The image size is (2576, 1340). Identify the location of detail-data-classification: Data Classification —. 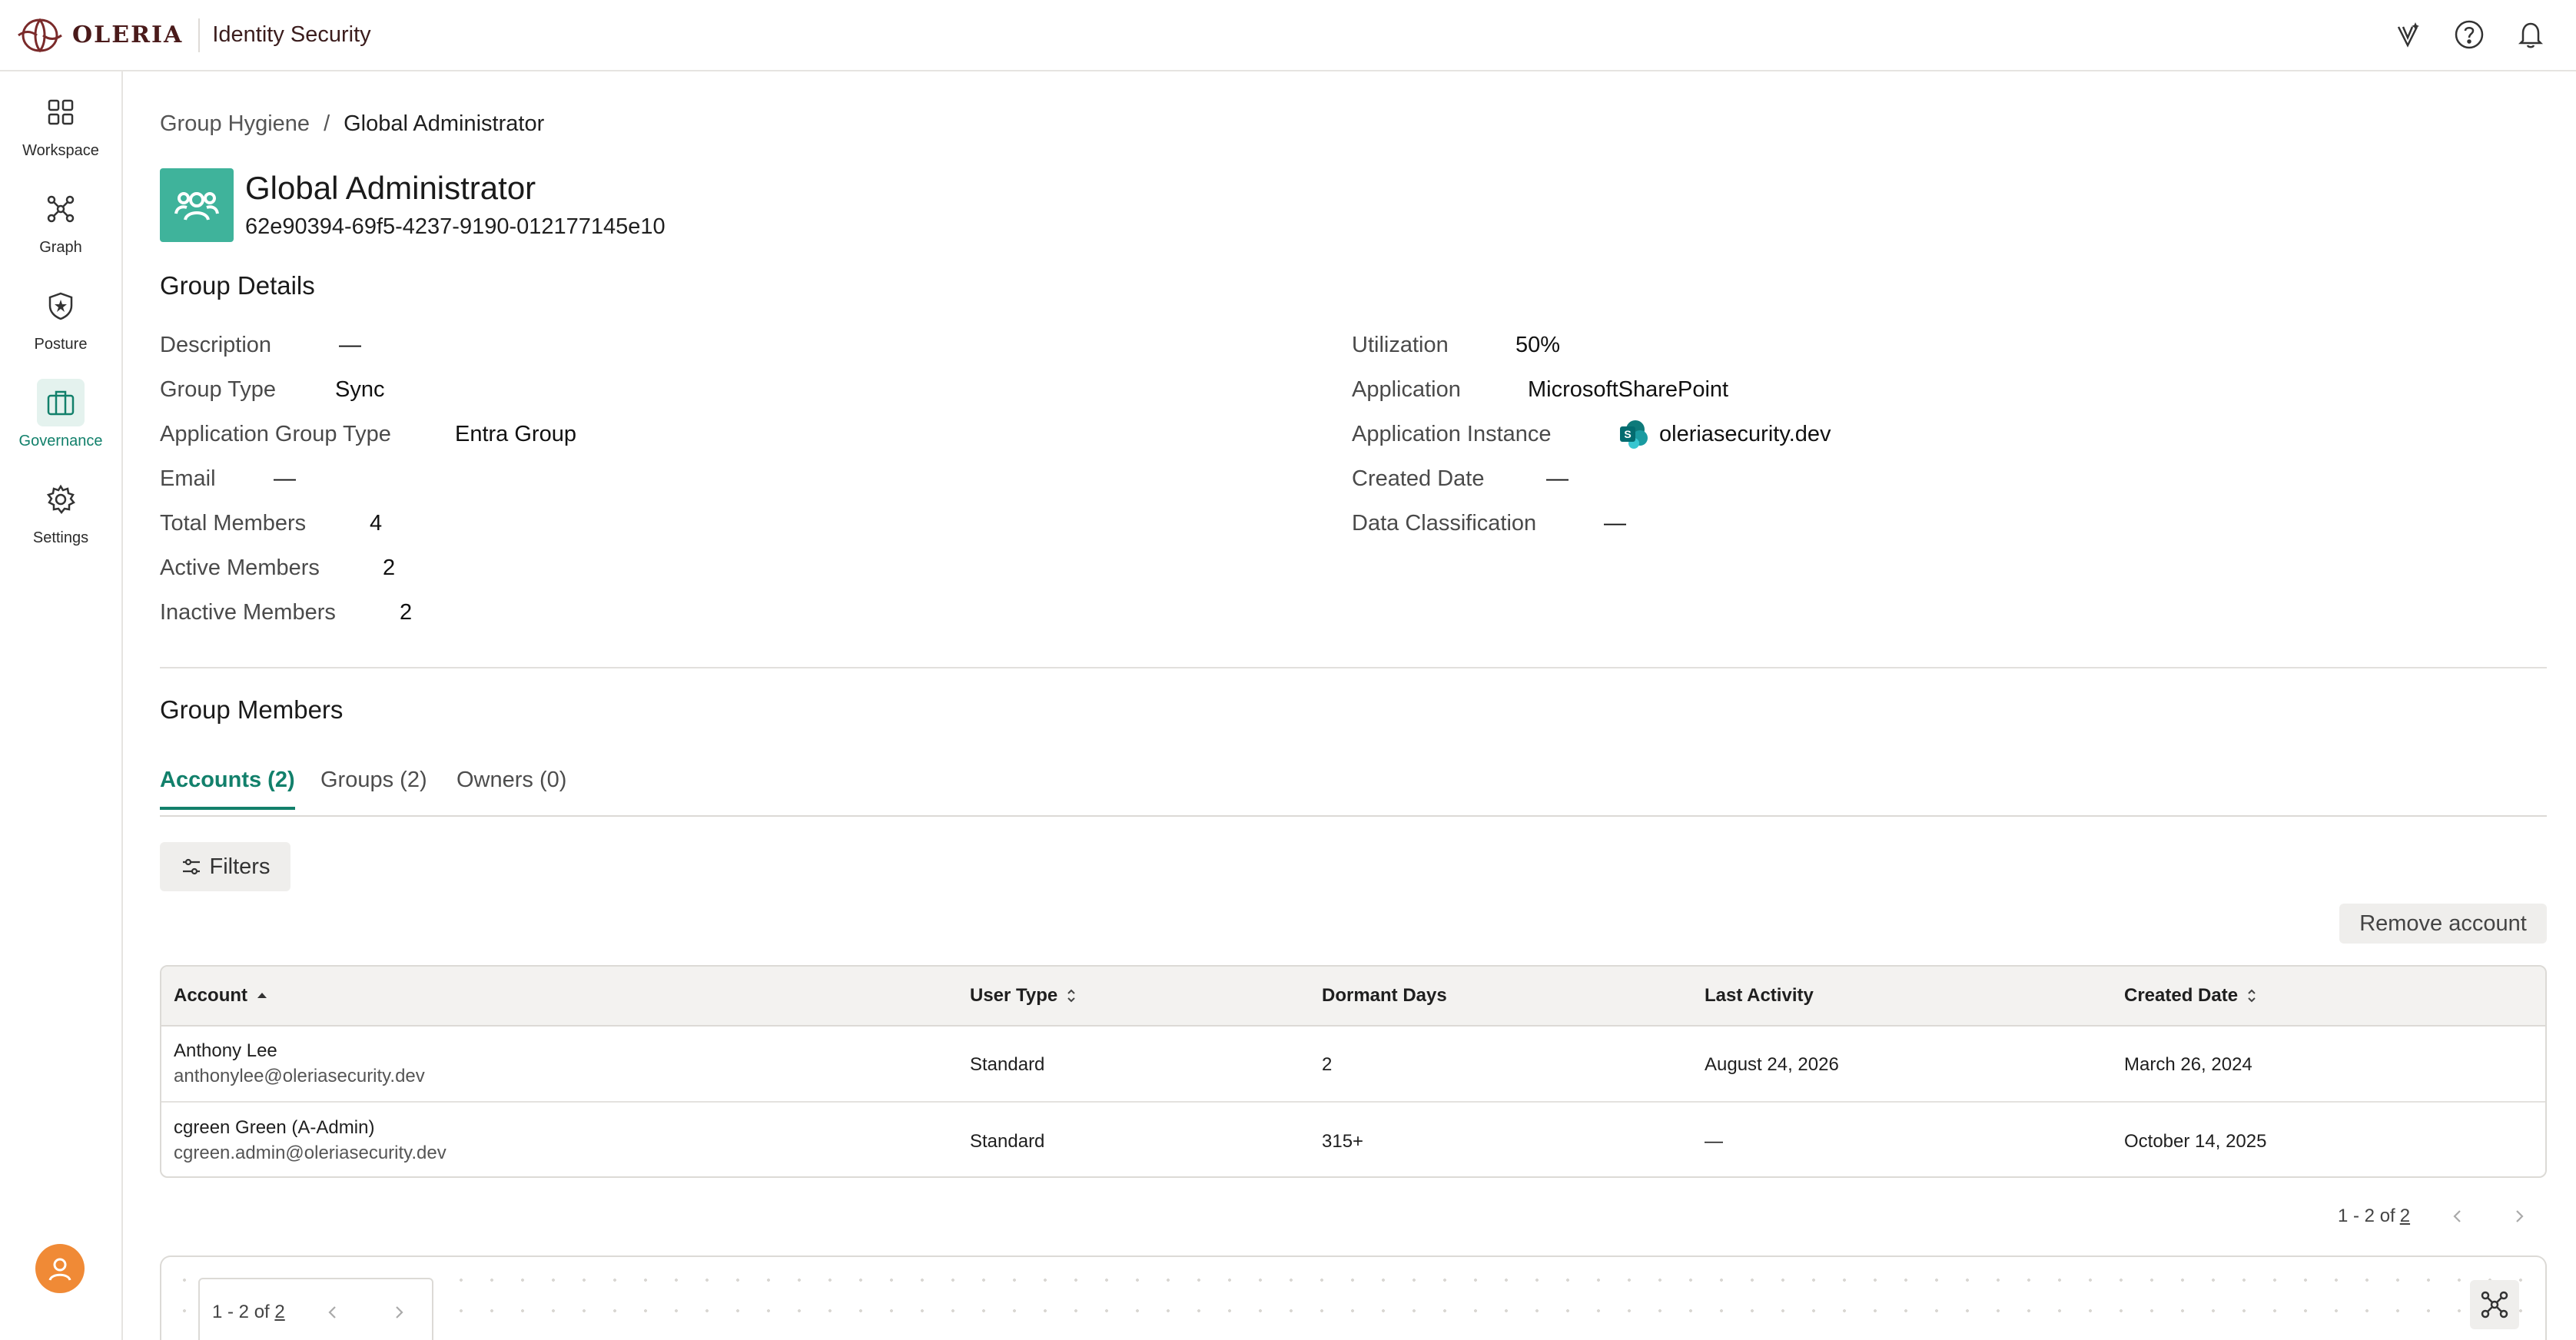
(1489, 523).